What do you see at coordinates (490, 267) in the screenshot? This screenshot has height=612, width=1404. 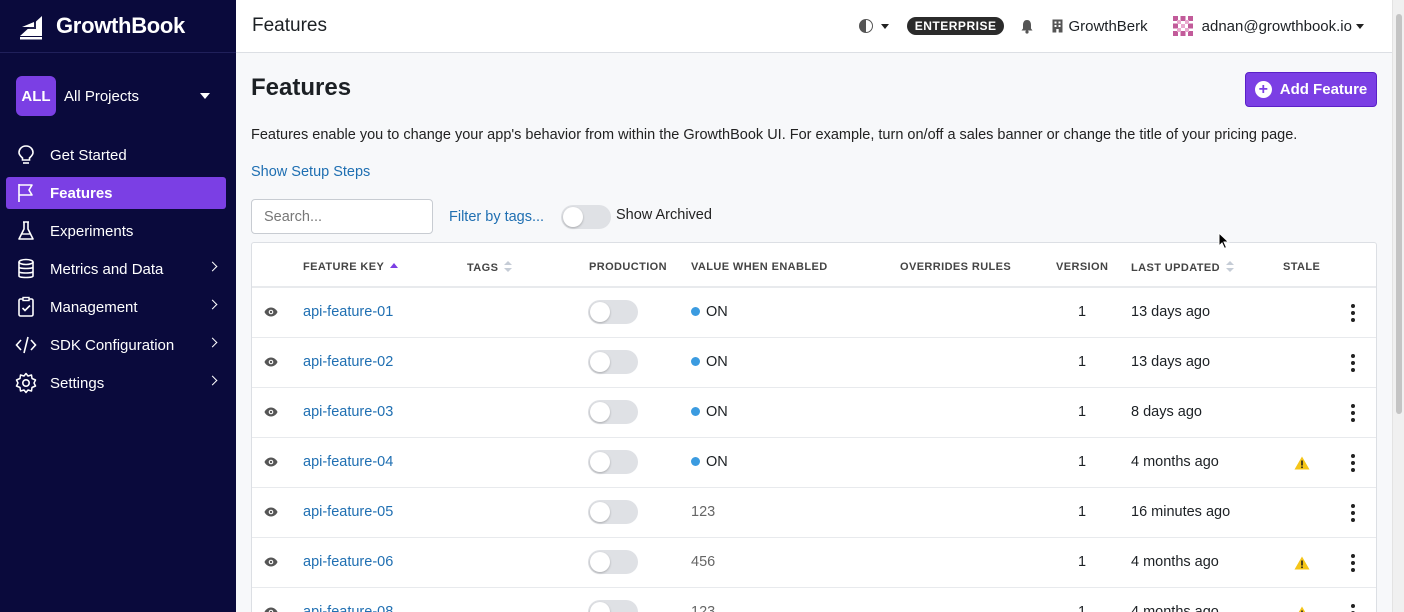 I see `column-header-tags: TAGS` at bounding box center [490, 267].